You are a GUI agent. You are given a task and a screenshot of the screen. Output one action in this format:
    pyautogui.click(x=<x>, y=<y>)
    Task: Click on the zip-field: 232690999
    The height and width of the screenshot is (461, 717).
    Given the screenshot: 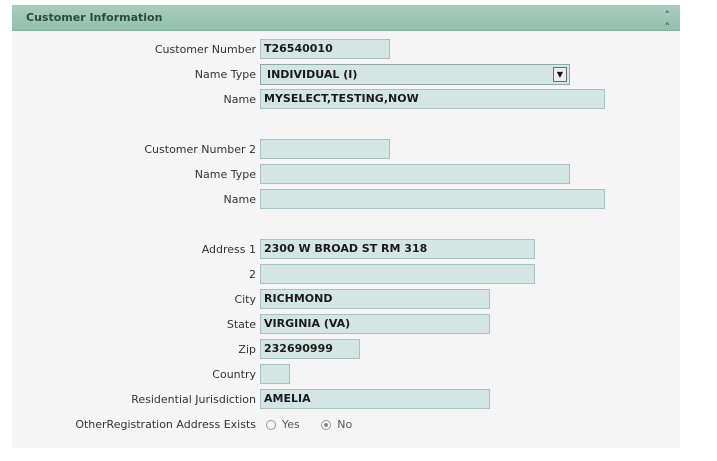 What is the action you would take?
    pyautogui.click(x=310, y=349)
    